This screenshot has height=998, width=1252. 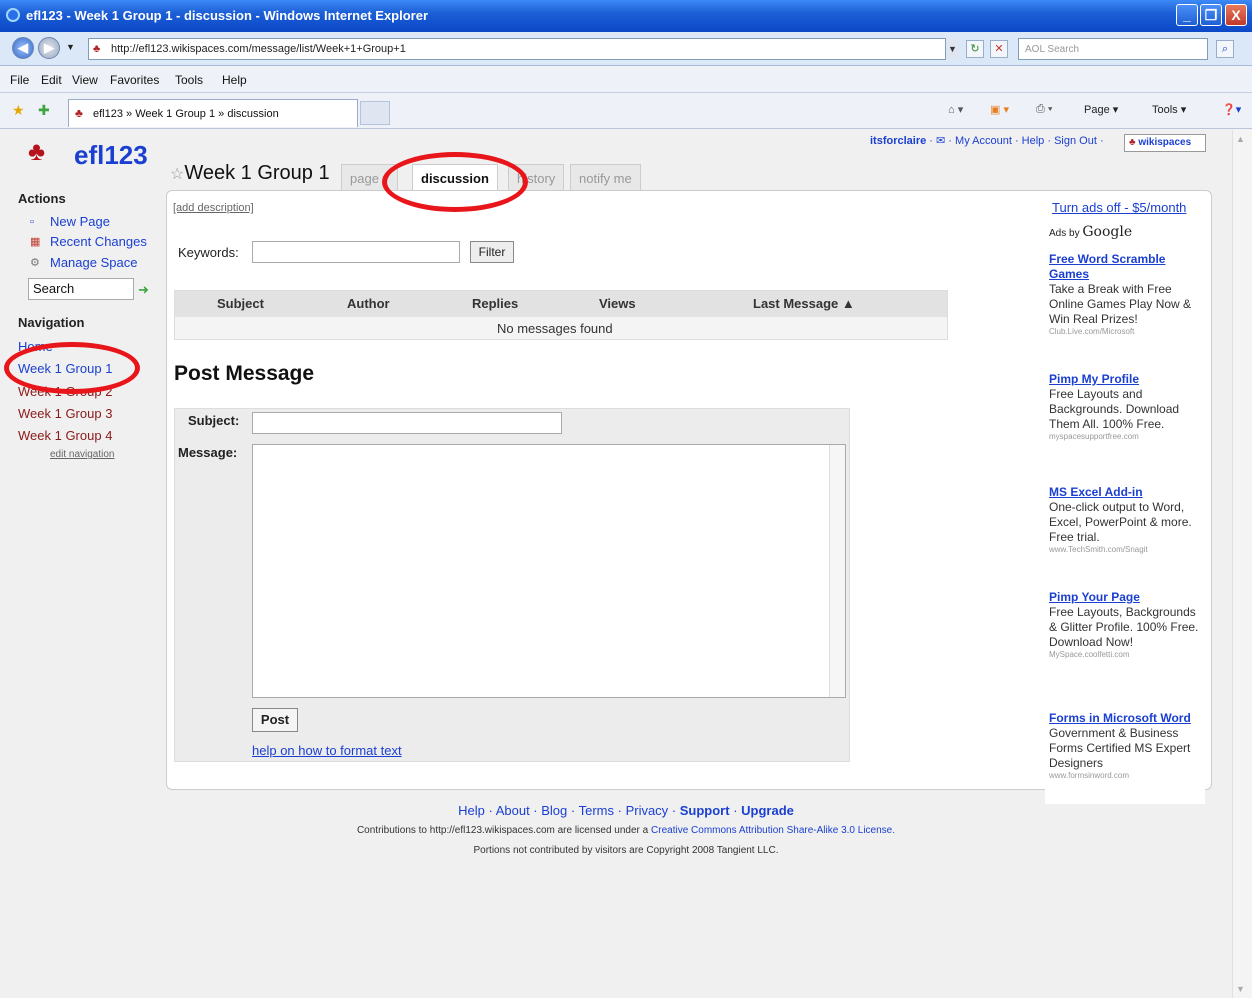 What do you see at coordinates (368, 303) in the screenshot?
I see `column-author: Author` at bounding box center [368, 303].